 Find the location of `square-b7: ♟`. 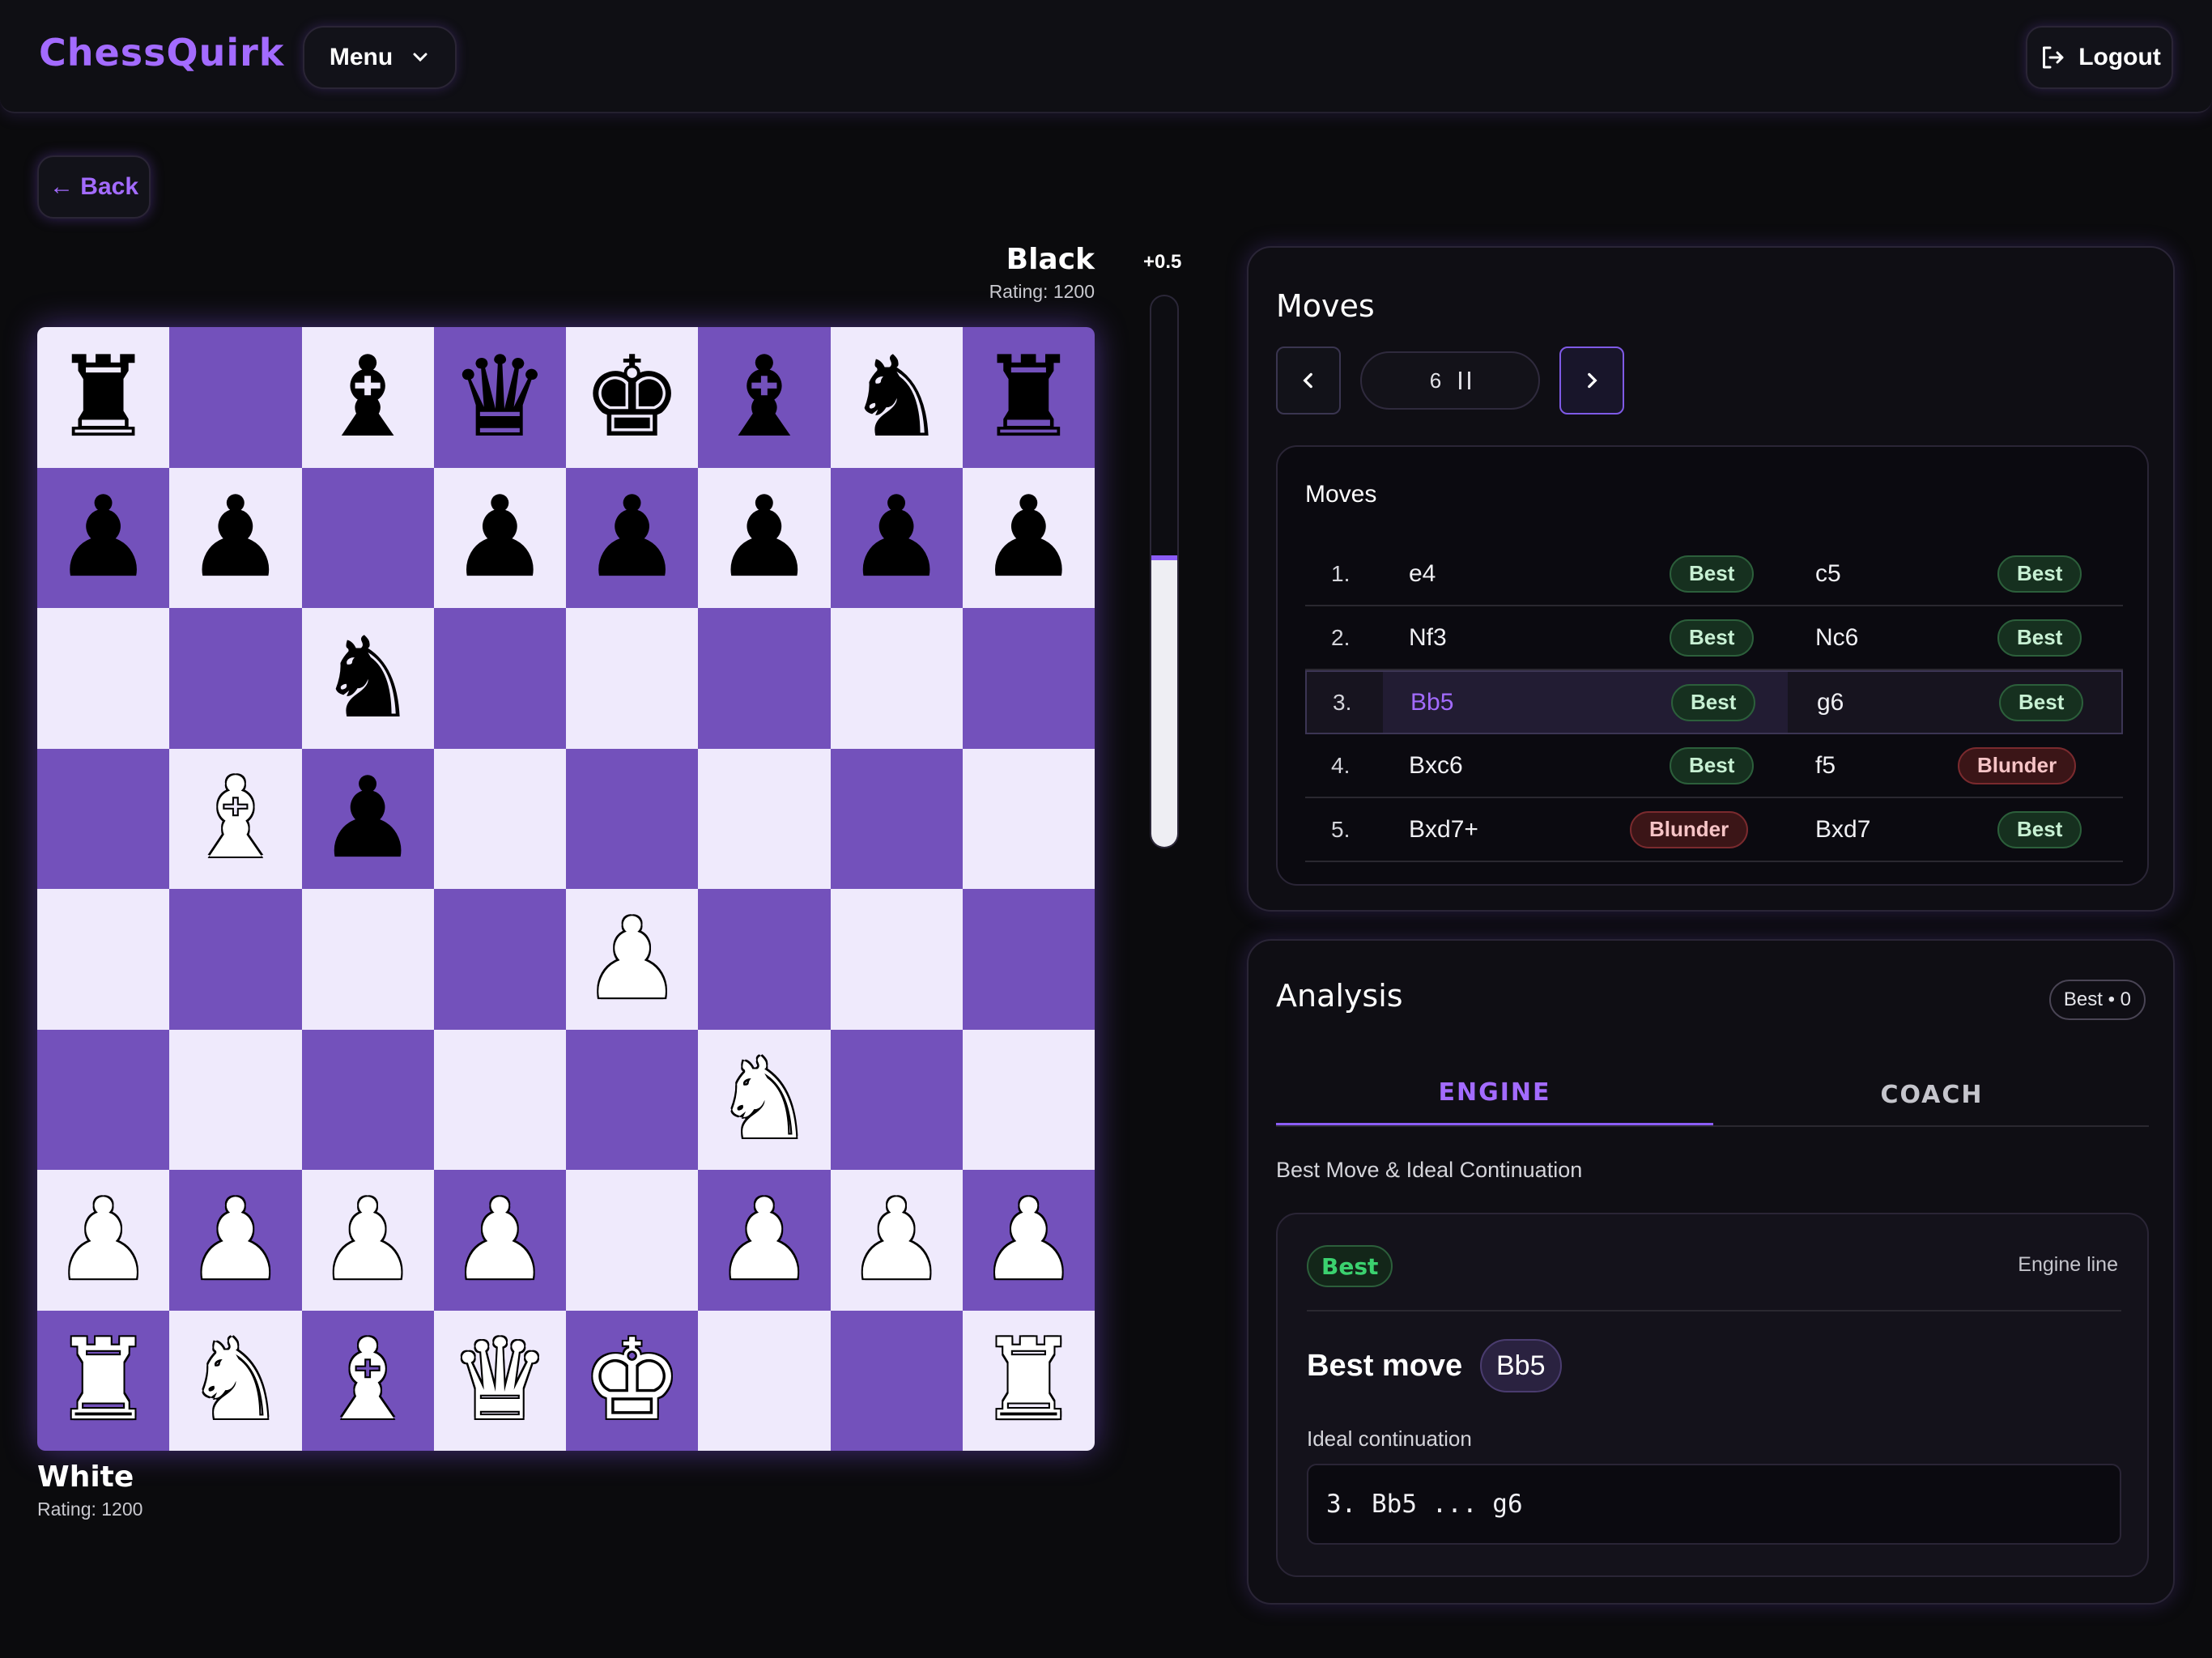

square-b7: ♟ is located at coordinates (236, 537).